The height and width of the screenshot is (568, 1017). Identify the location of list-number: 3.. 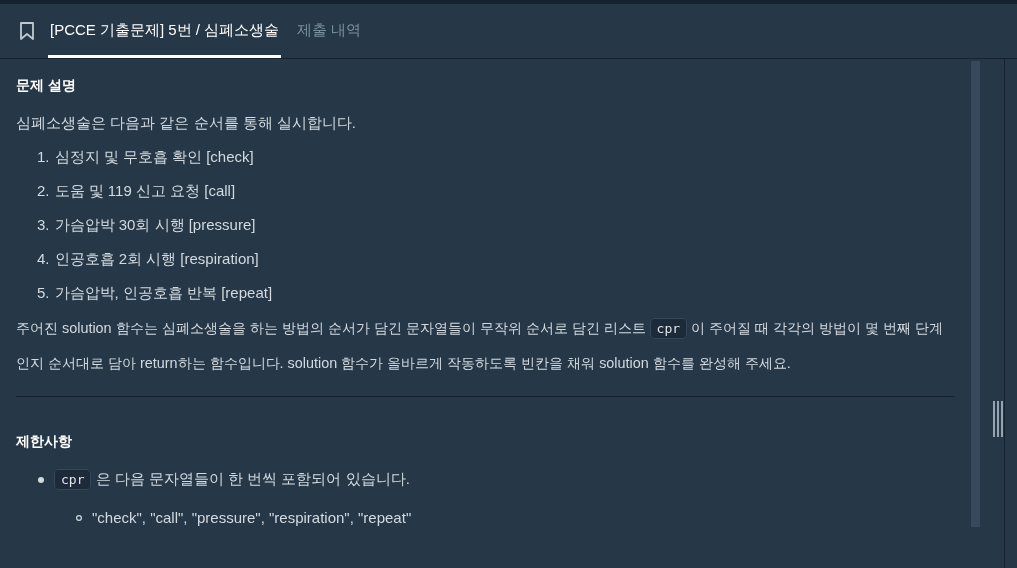
(43, 225).